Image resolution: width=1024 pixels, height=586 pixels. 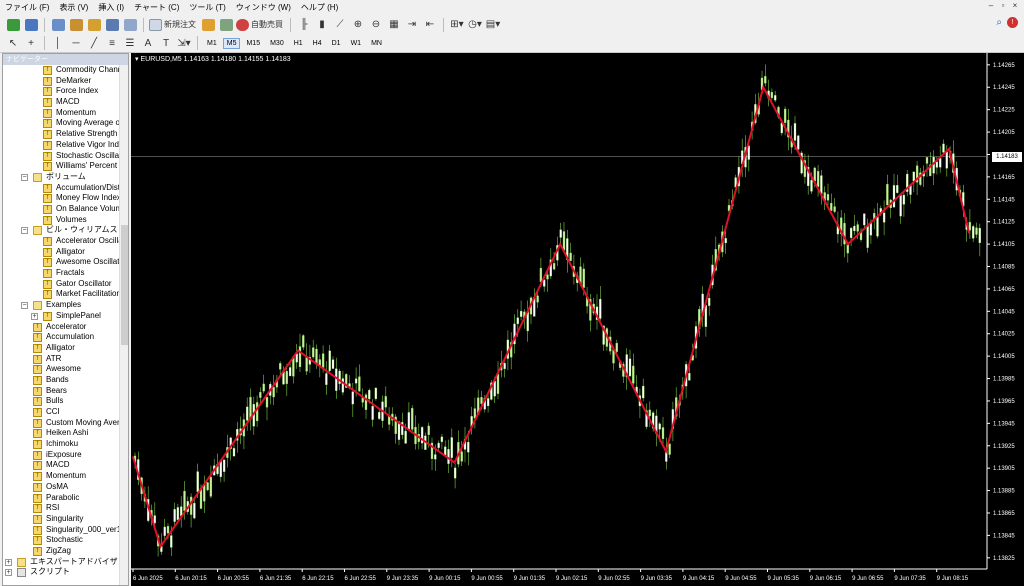 What do you see at coordinates (412, 25) in the screenshot?
I see `auto-scroll-icon: ⇥` at bounding box center [412, 25].